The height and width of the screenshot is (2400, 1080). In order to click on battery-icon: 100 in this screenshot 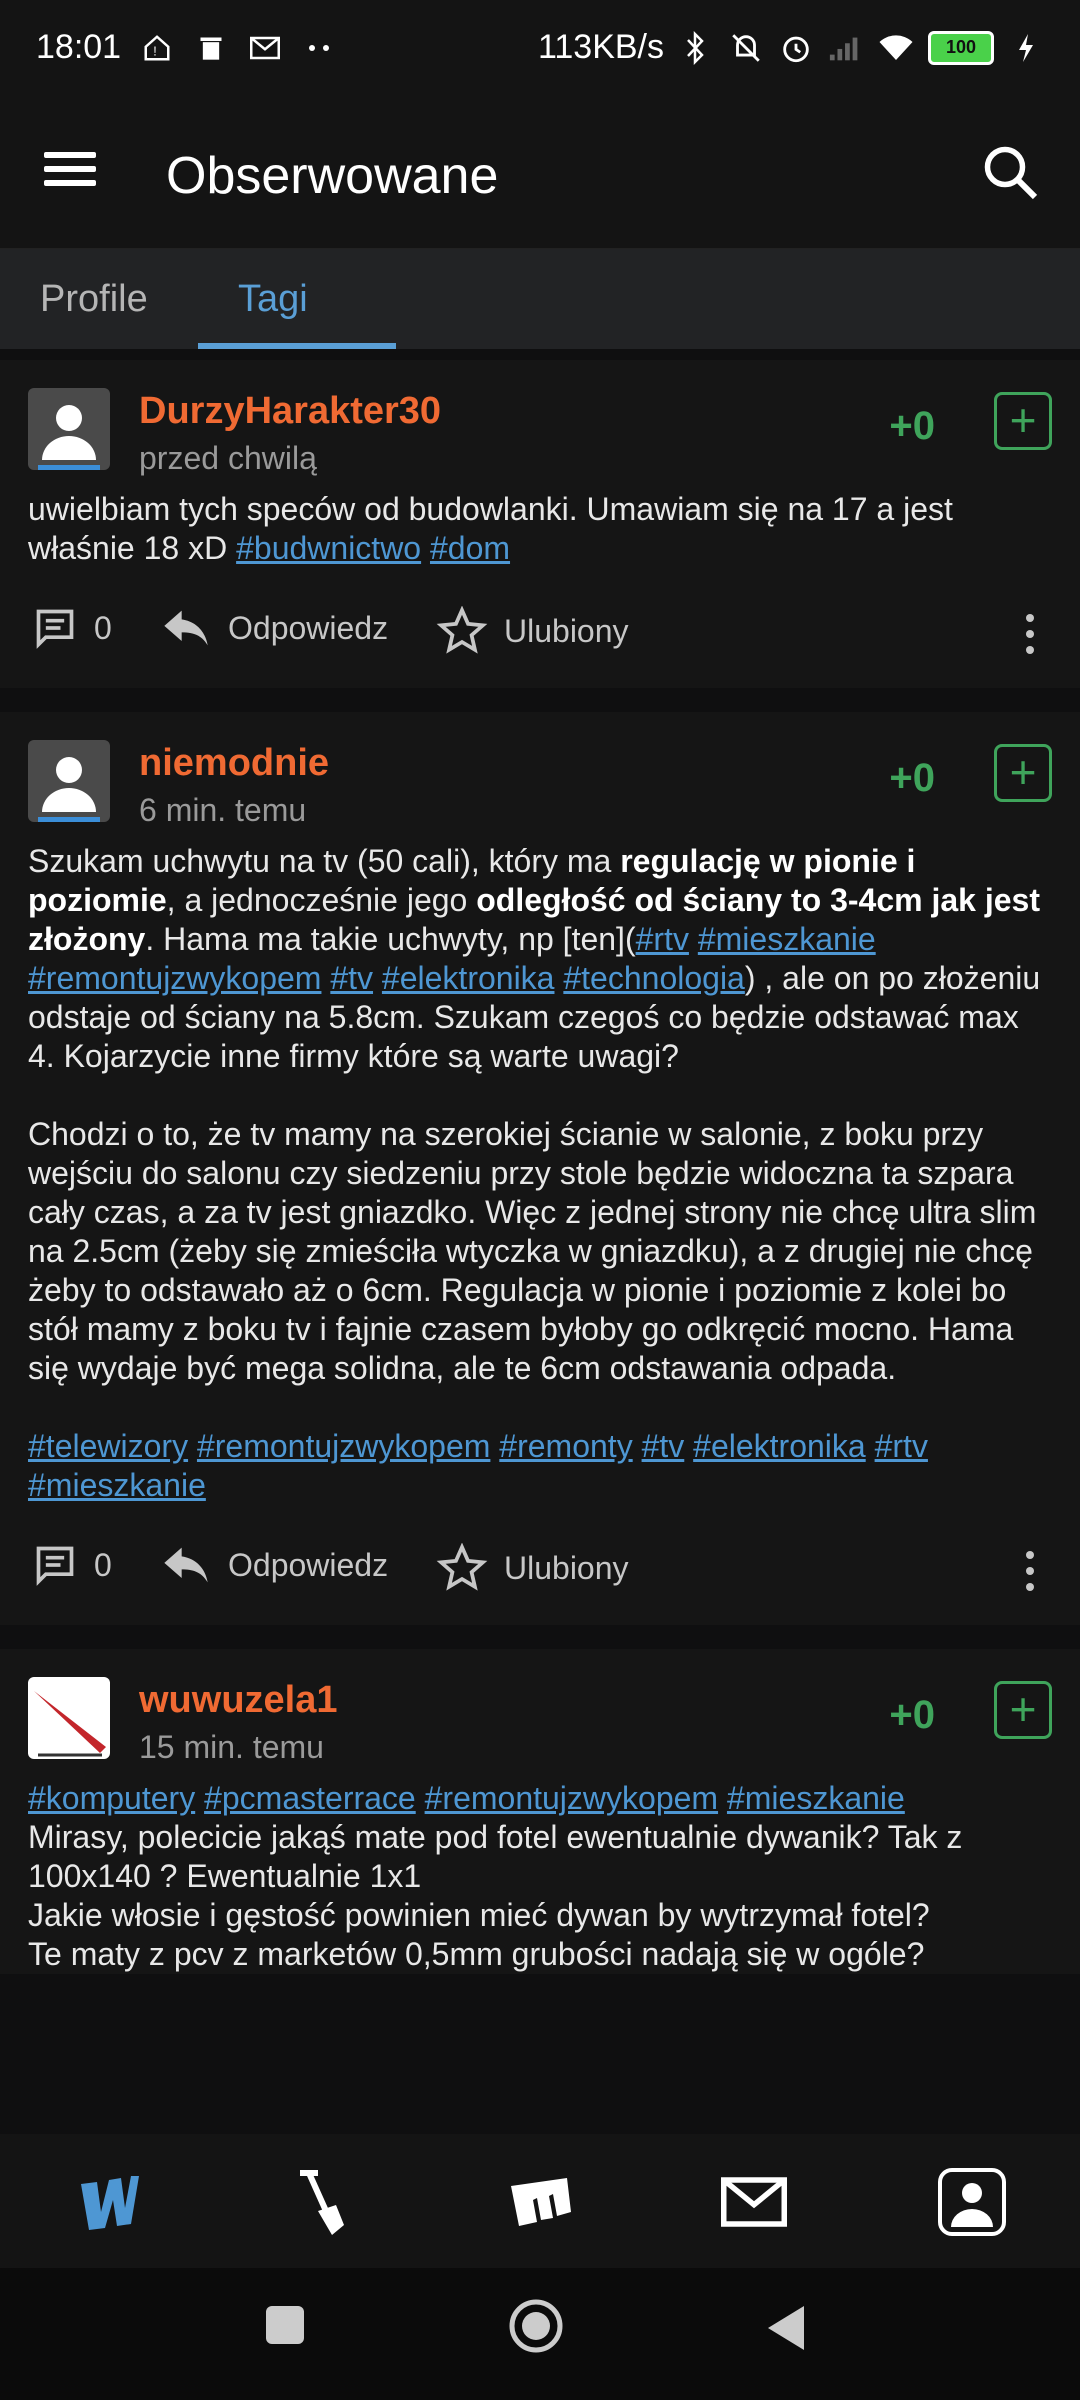, I will do `click(961, 47)`.